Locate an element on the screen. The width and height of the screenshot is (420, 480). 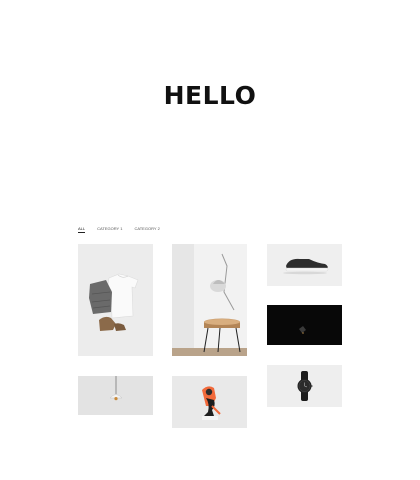
portfolio-item-sneaker is located at coordinates (304, 265).